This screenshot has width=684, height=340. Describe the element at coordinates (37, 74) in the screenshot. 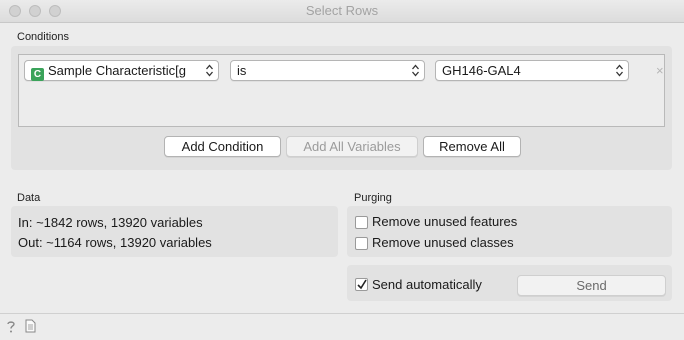

I see `categorical-variable-icon: C` at that location.